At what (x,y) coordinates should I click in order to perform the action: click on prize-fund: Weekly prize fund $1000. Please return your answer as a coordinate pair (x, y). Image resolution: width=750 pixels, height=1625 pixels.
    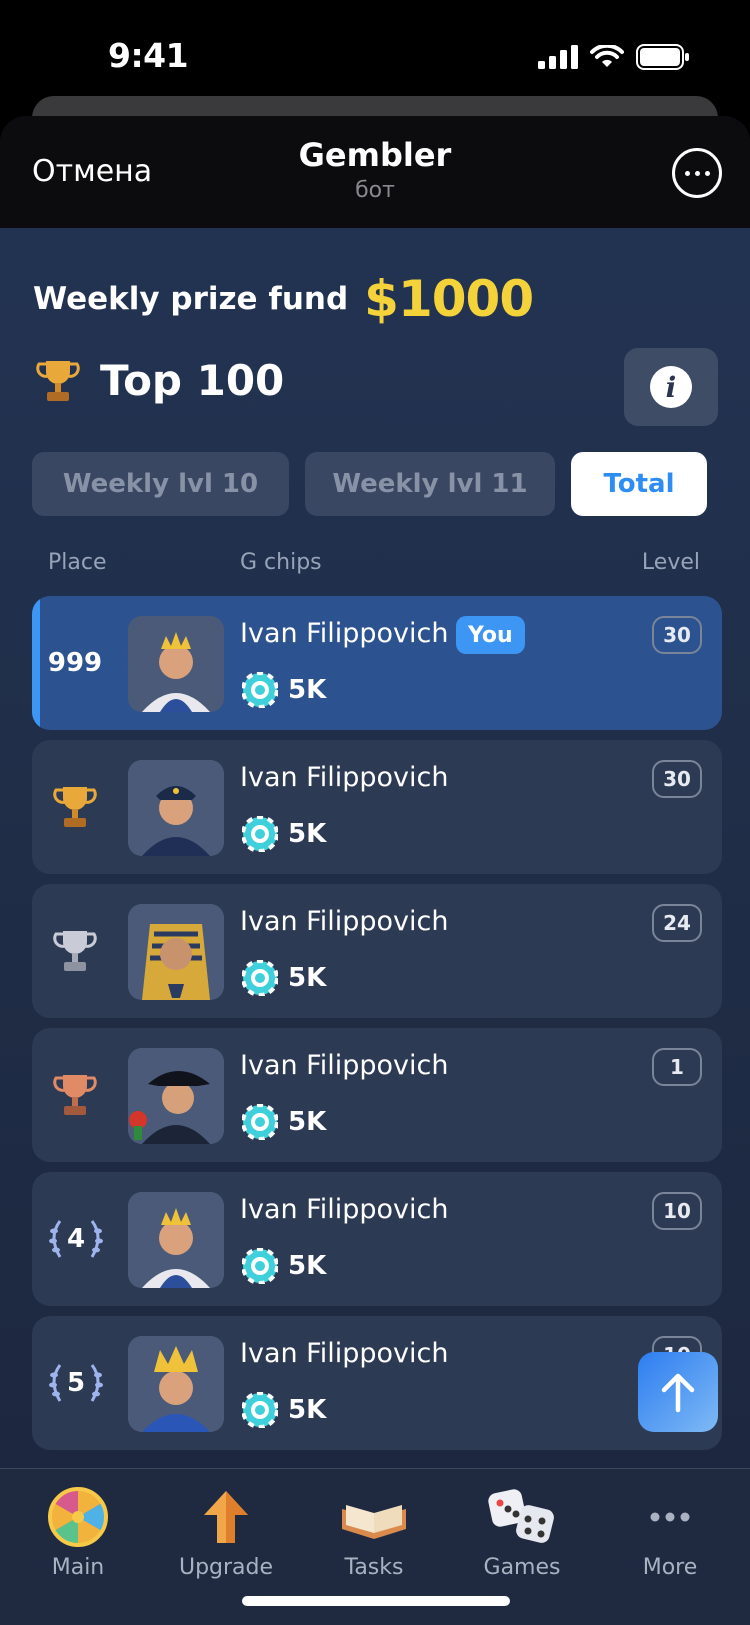
    Looking at the image, I should click on (283, 299).